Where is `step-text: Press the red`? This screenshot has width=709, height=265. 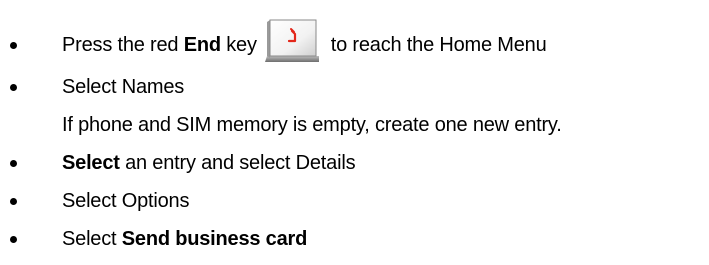
step-text: Press the red is located at coordinates (123, 44).